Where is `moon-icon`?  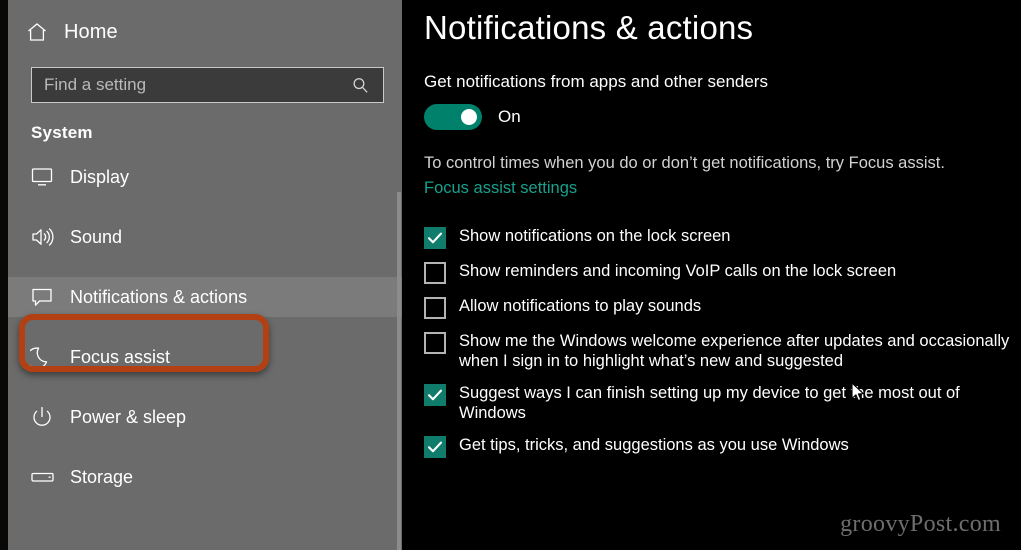 moon-icon is located at coordinates (45, 357).